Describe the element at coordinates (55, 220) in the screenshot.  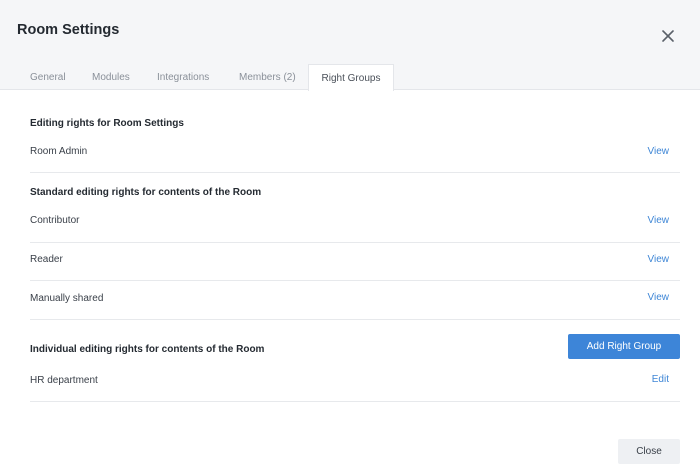
I see `row-label-contributor: Contributor` at that location.